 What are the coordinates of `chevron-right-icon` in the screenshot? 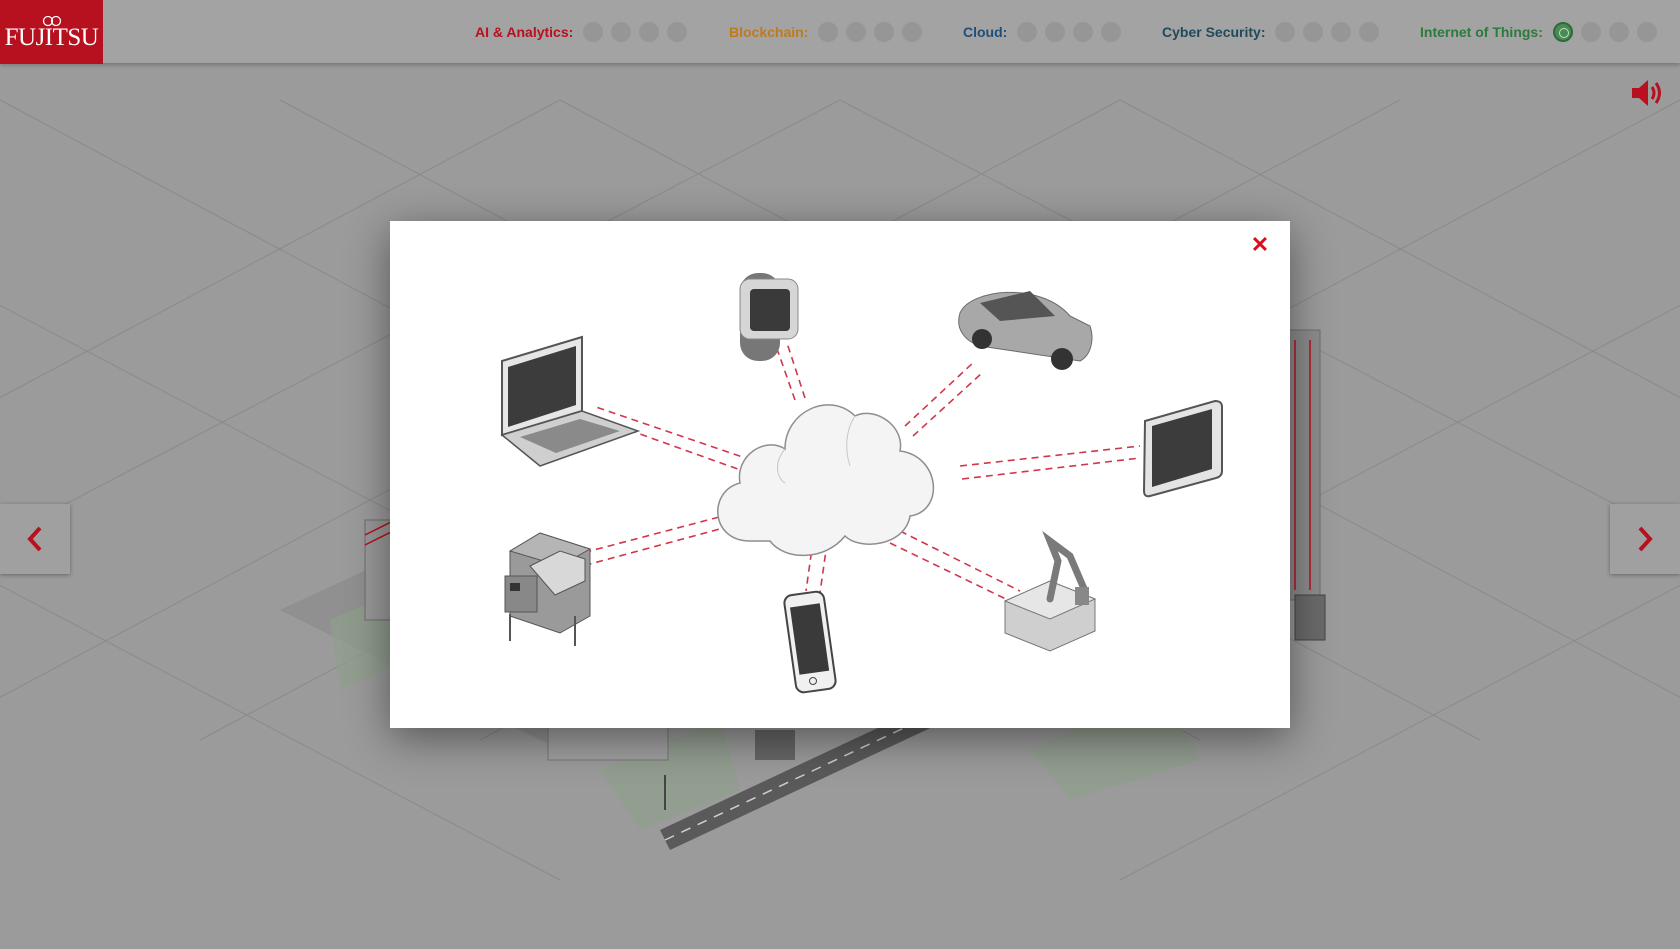 It's located at (1645, 539).